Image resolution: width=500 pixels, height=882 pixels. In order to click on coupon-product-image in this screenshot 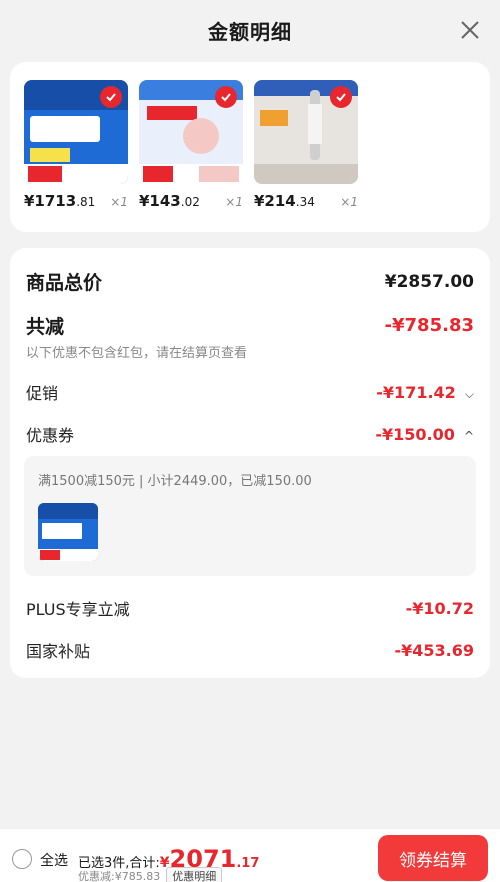, I will do `click(68, 532)`.